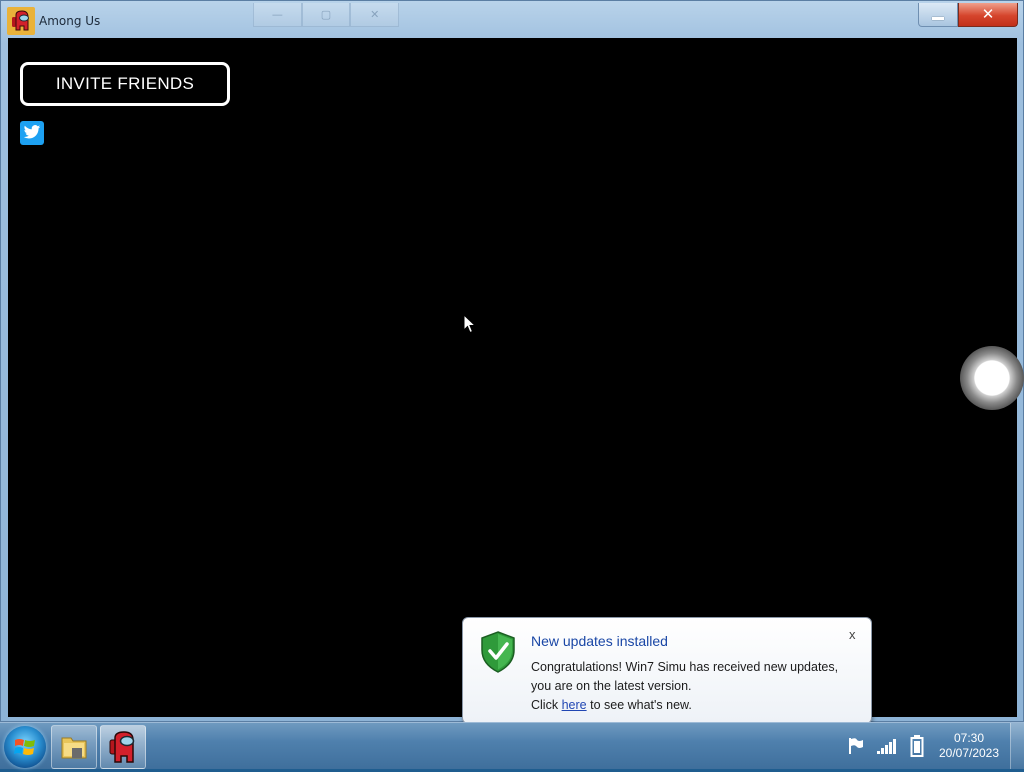  I want to click on among-us-app-icon, so click(21, 21).